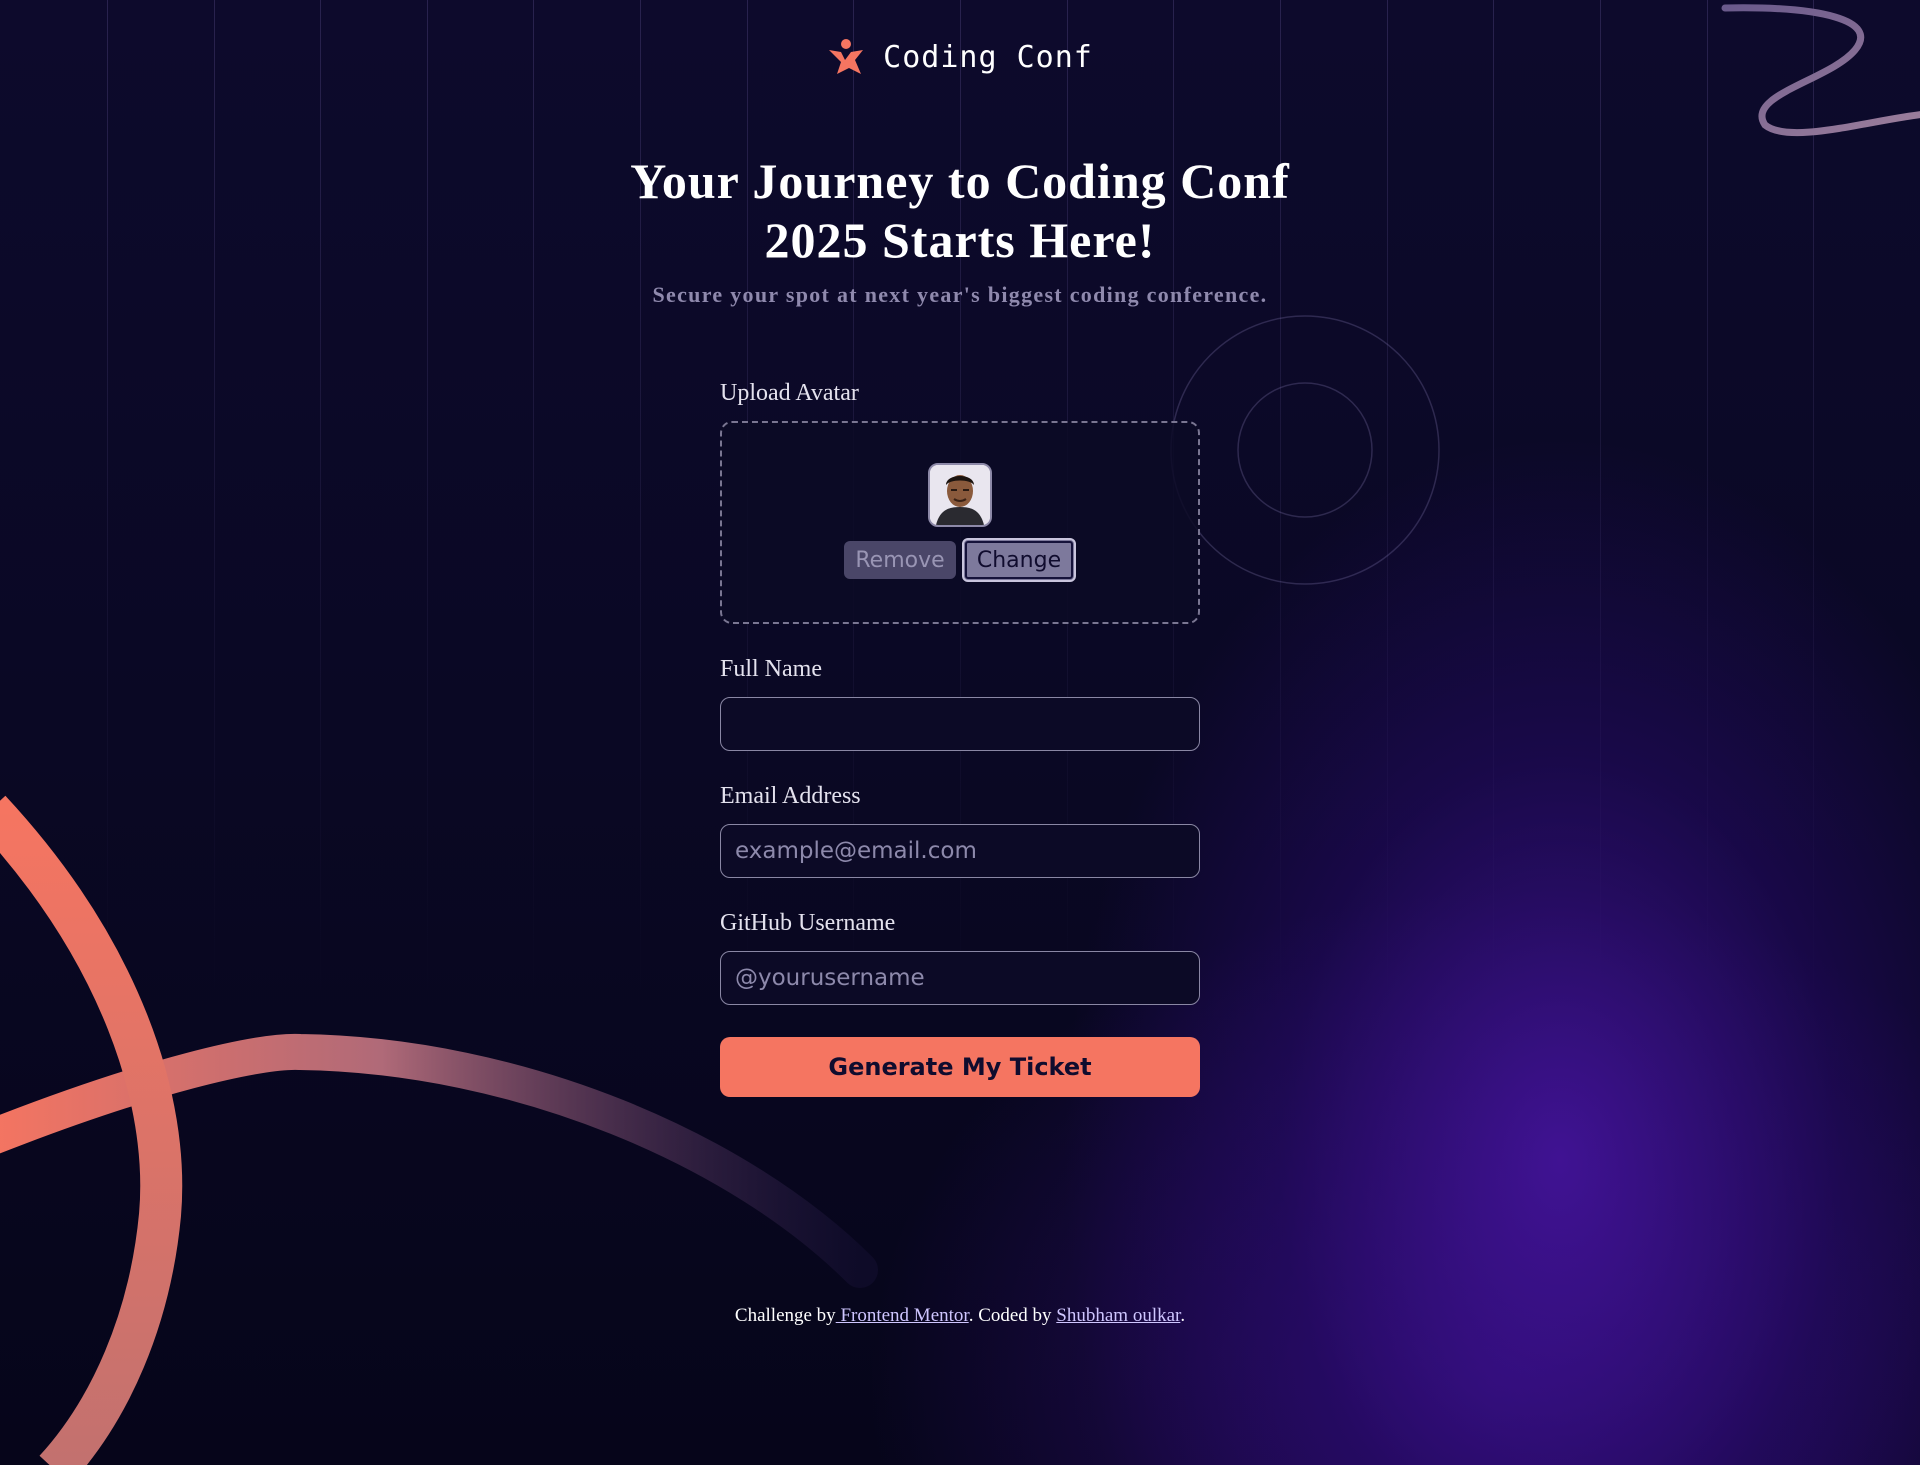 The width and height of the screenshot is (1920, 1465). Describe the element at coordinates (1012, 1315) in the screenshot. I see `footer-middle: . Coded by` at that location.